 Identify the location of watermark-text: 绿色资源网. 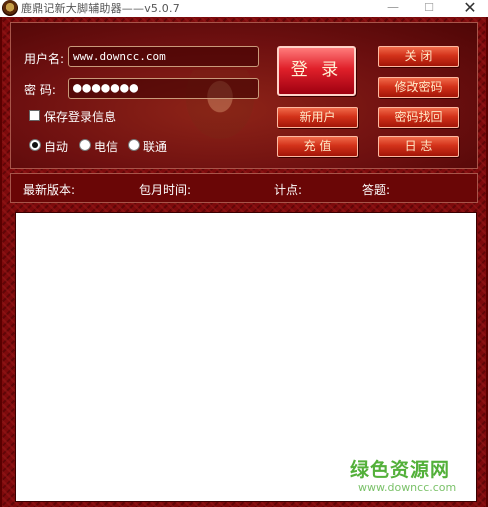
(400, 470).